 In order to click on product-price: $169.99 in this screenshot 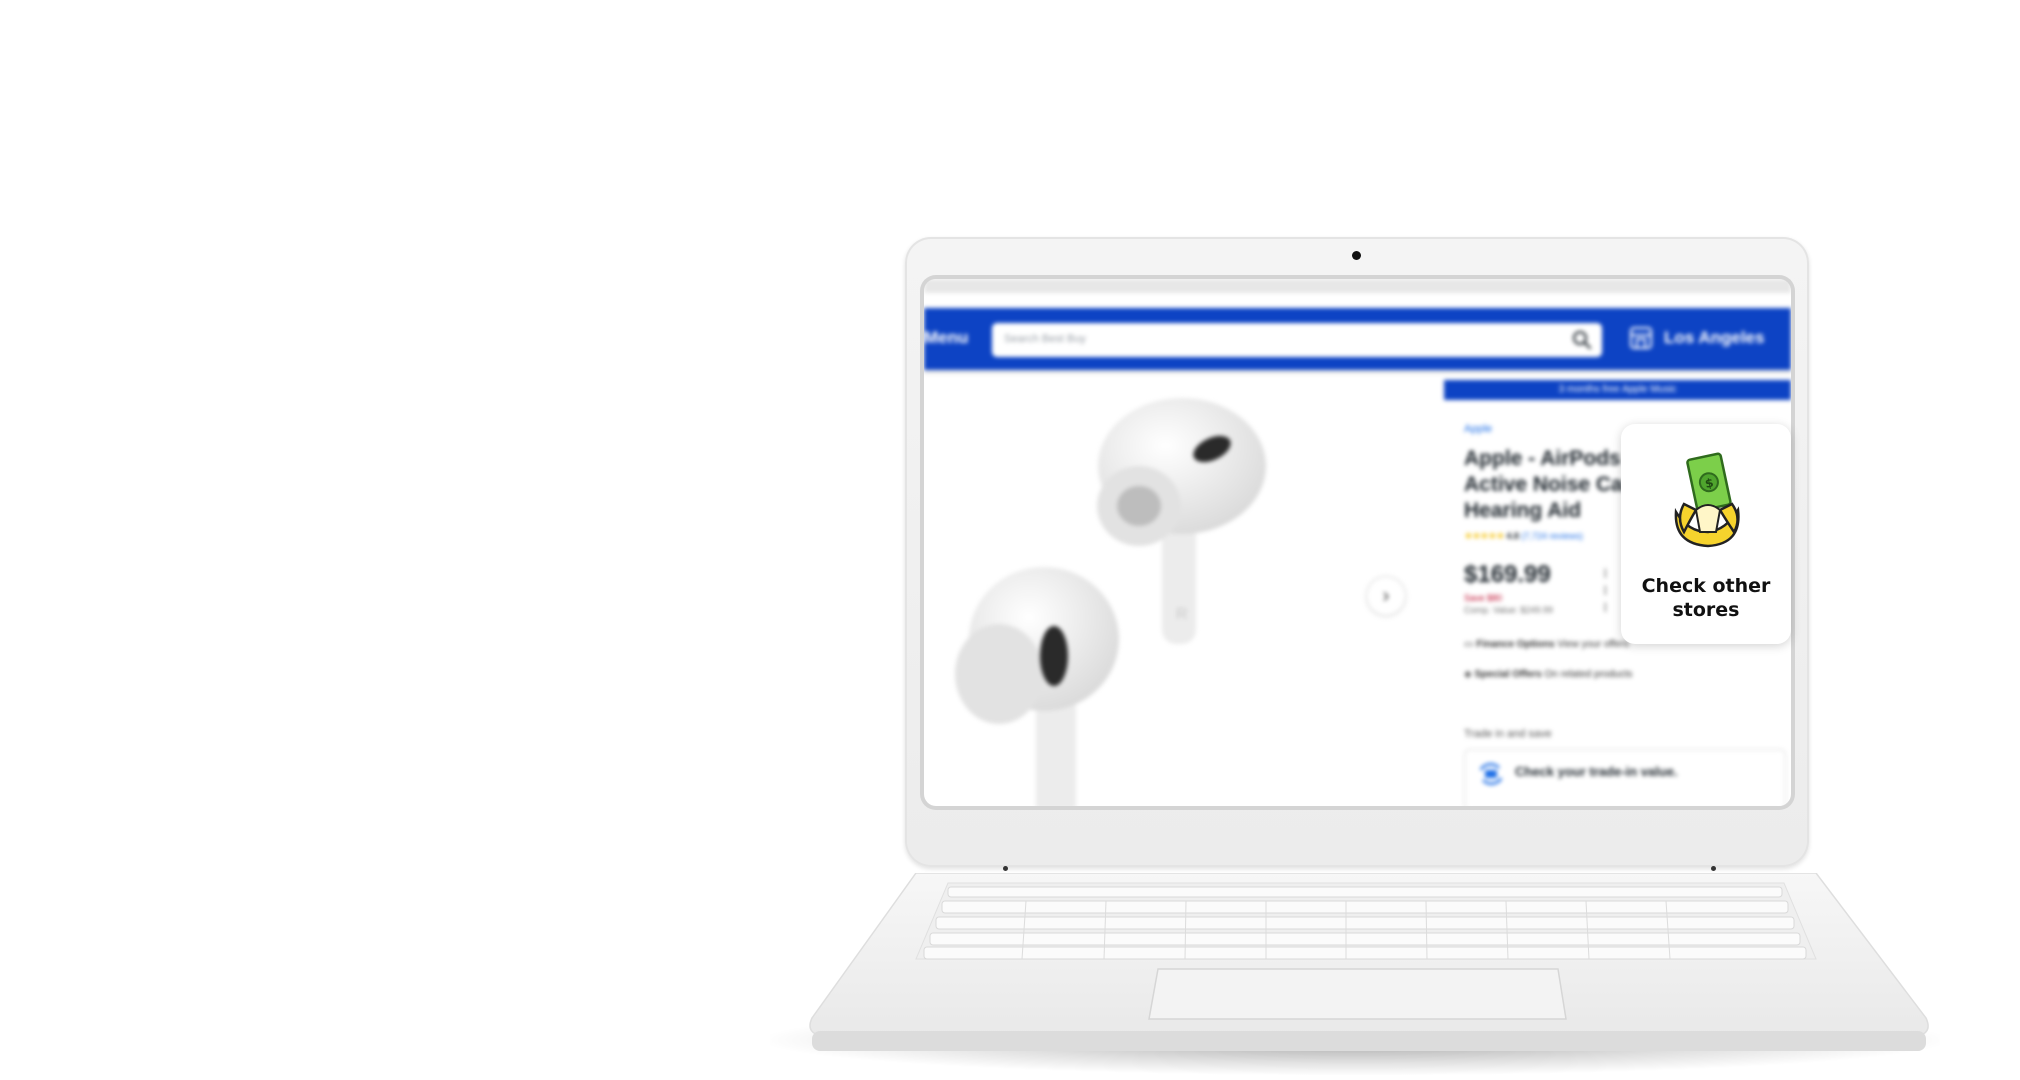, I will do `click(1507, 574)`.